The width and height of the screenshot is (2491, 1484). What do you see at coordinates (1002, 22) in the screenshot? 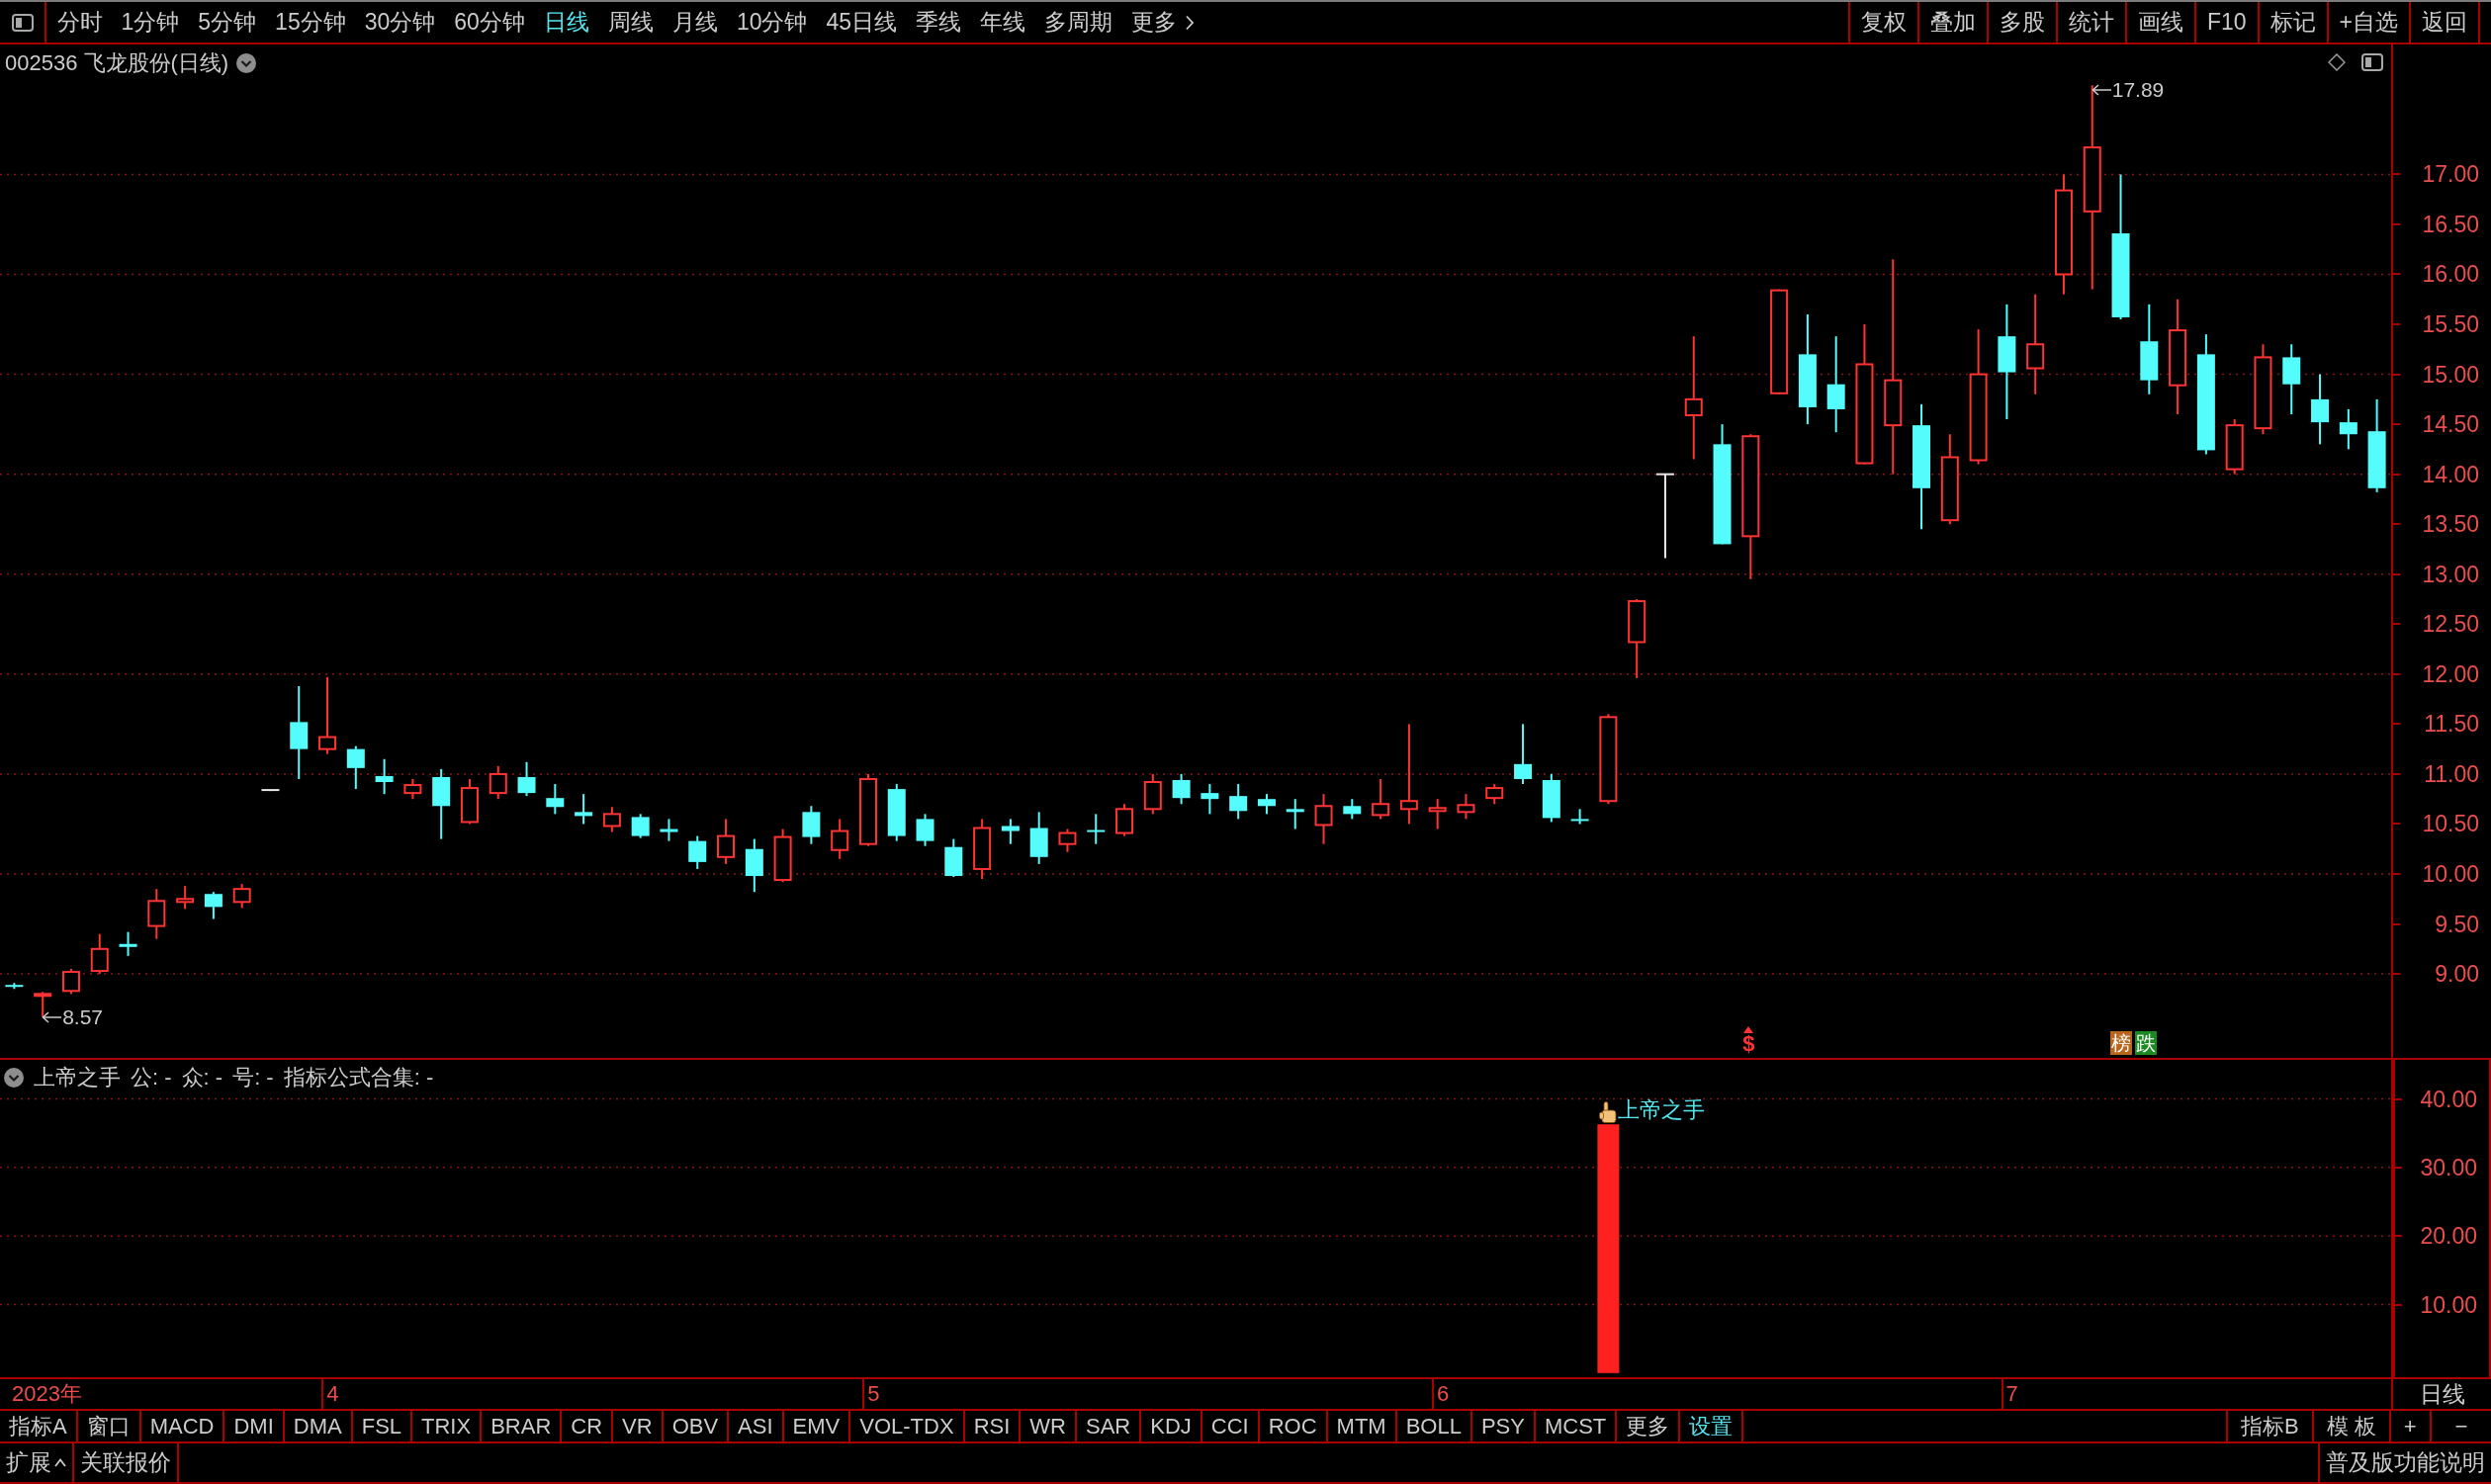
I see `period-tab: 年线` at bounding box center [1002, 22].